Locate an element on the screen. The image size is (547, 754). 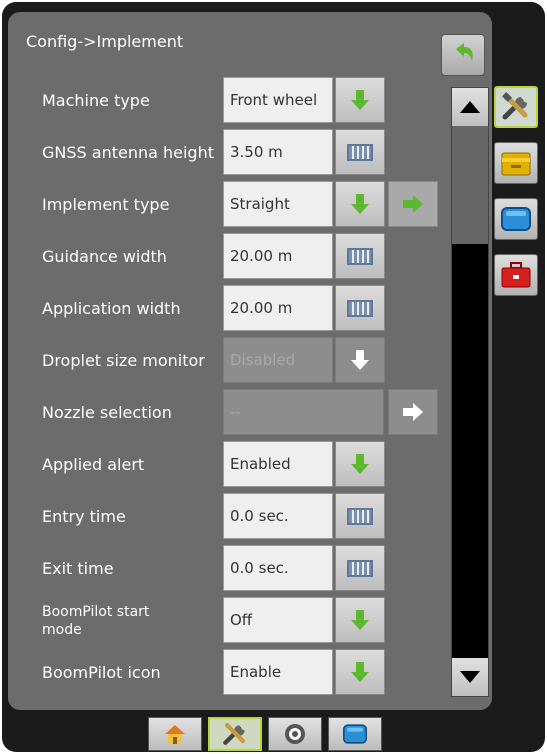
boompilot-icon-dropdown-button is located at coordinates (360, 672).